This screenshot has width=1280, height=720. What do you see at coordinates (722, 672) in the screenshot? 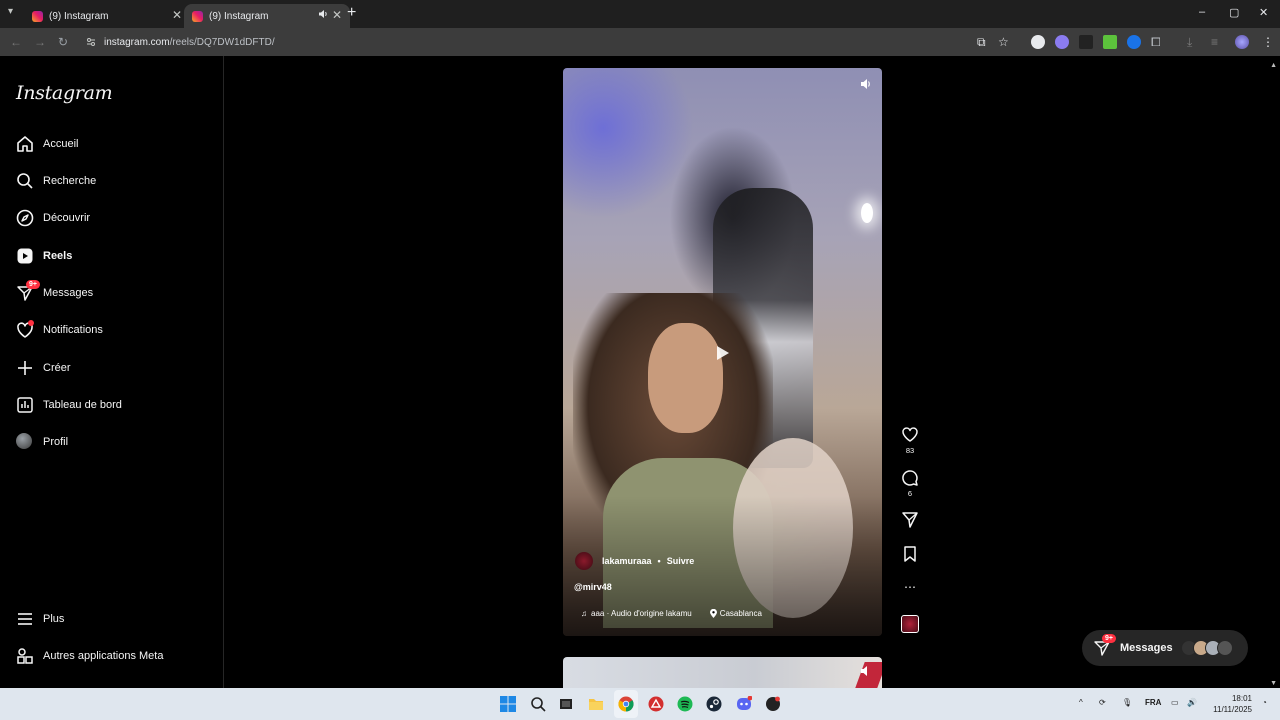
I see `next-reel-preview` at bounding box center [722, 672].